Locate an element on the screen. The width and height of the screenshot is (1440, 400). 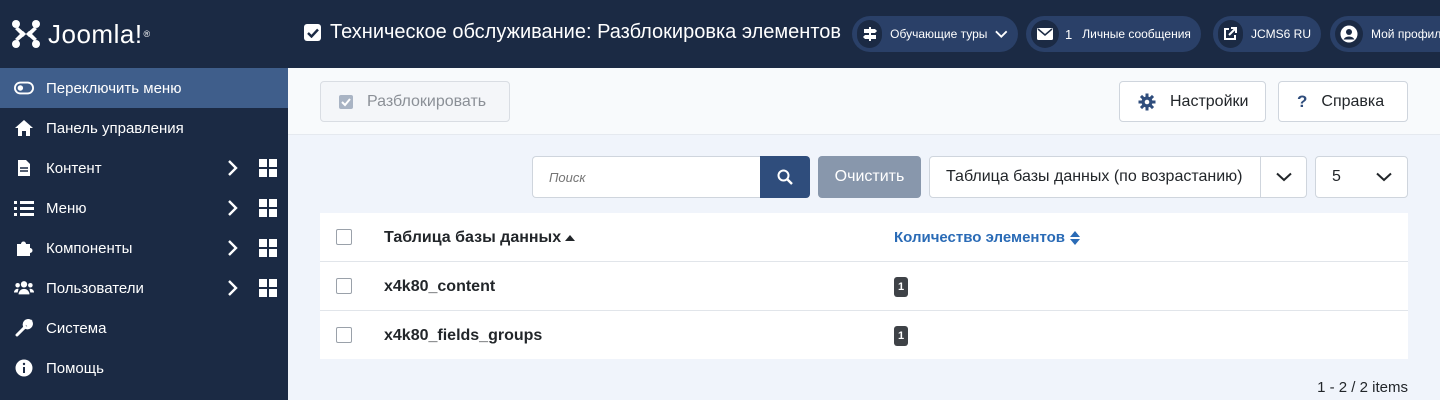
search-button is located at coordinates (785, 177).